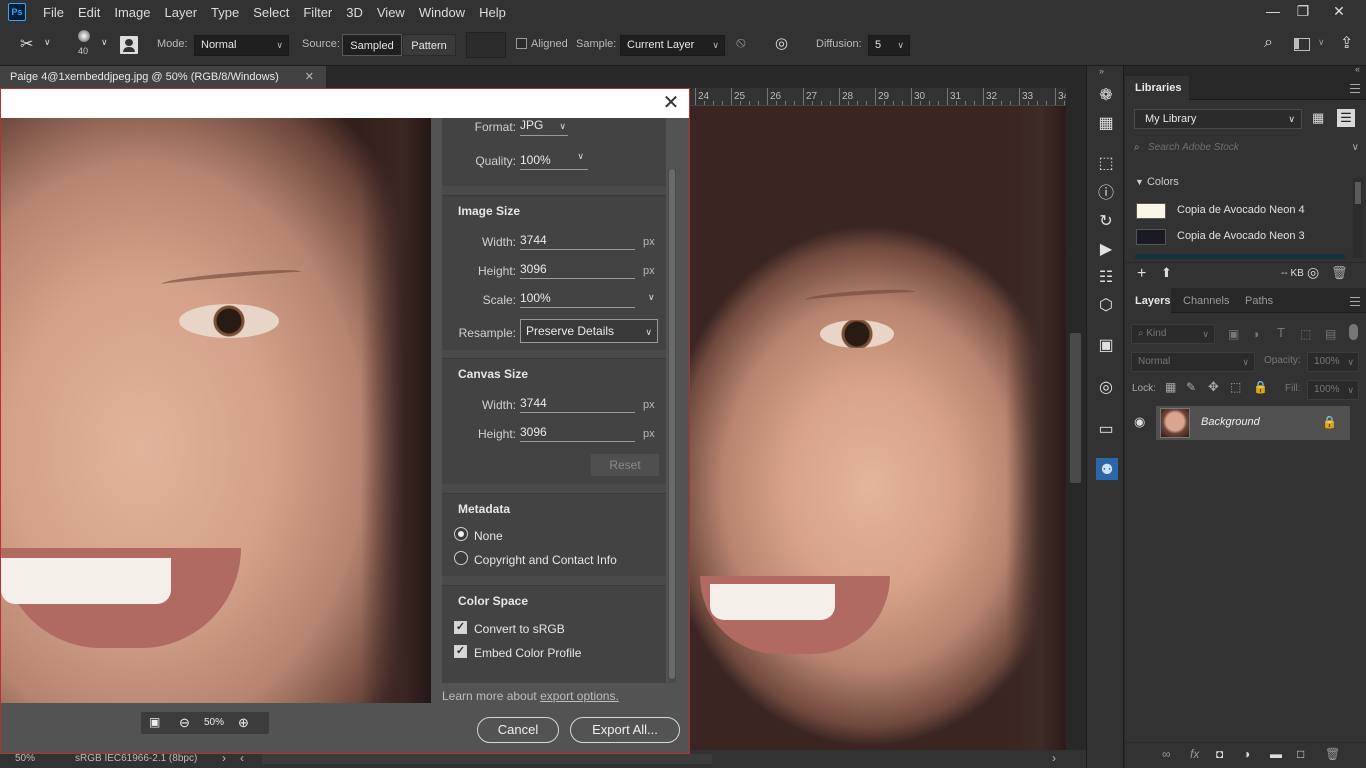 Image resolution: width=1366 pixels, height=768 pixels. What do you see at coordinates (26, 44) in the screenshot?
I see `healing-brush-icon: ✂` at bounding box center [26, 44].